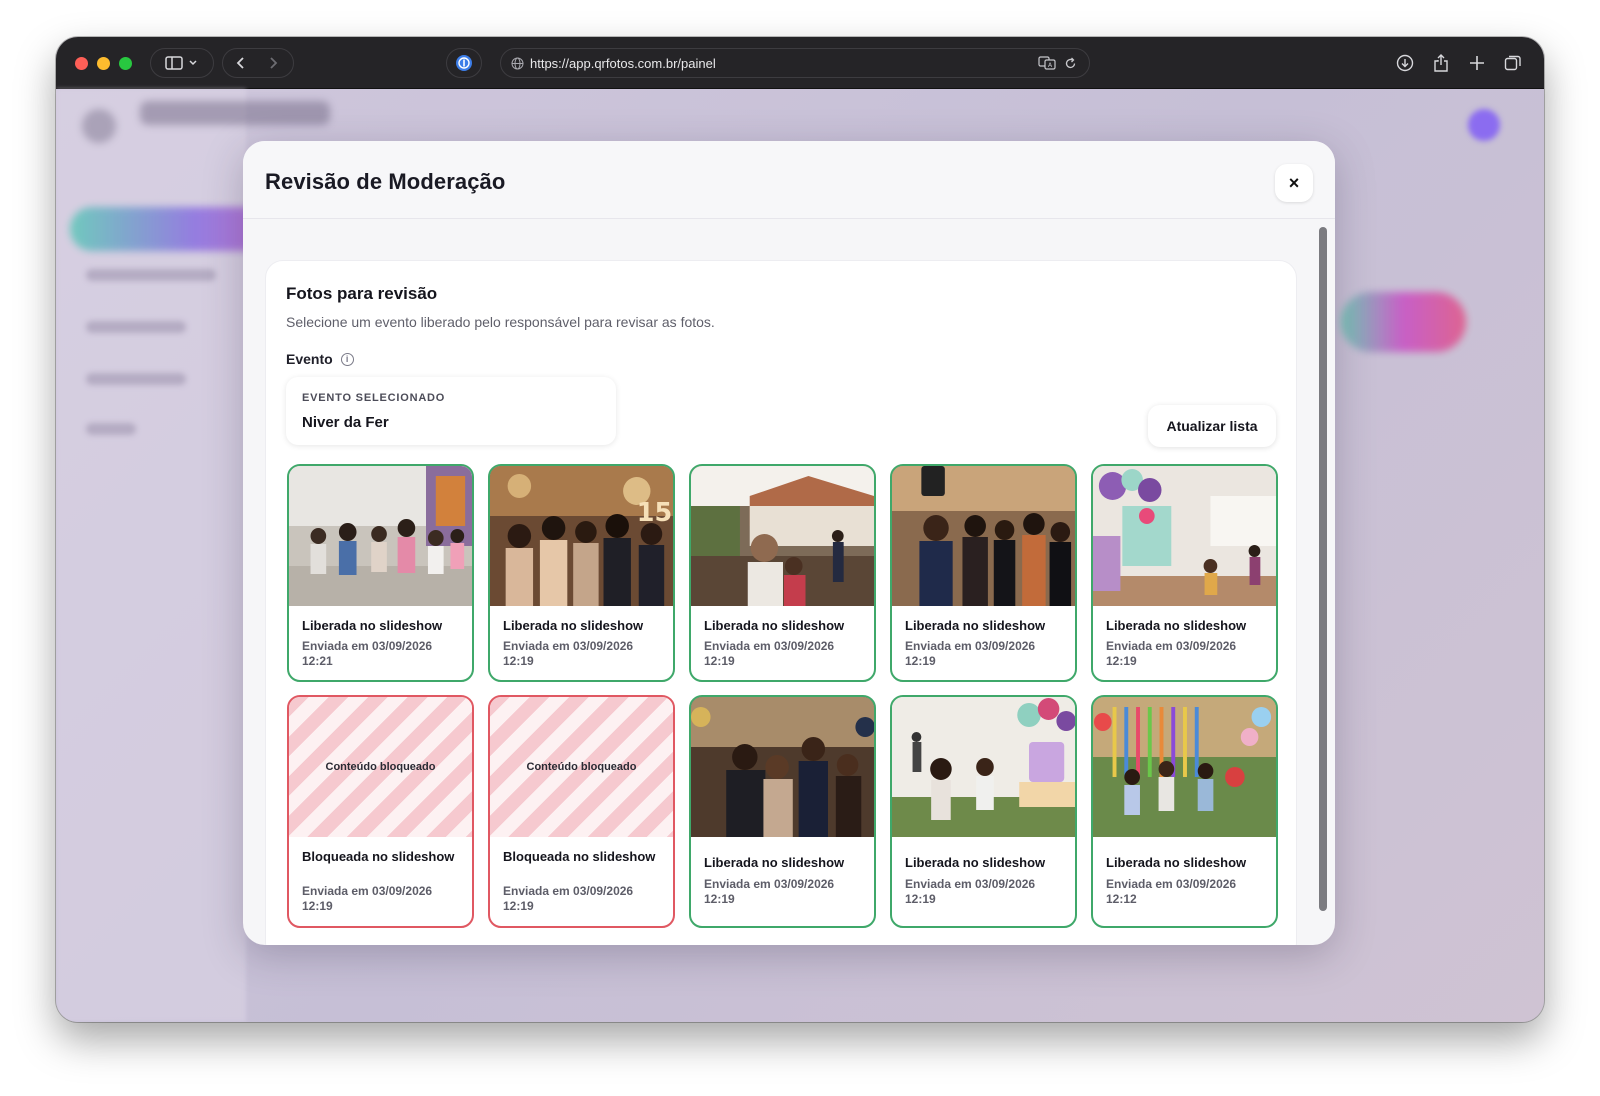  What do you see at coordinates (258, 63) in the screenshot?
I see `history-nav` at bounding box center [258, 63].